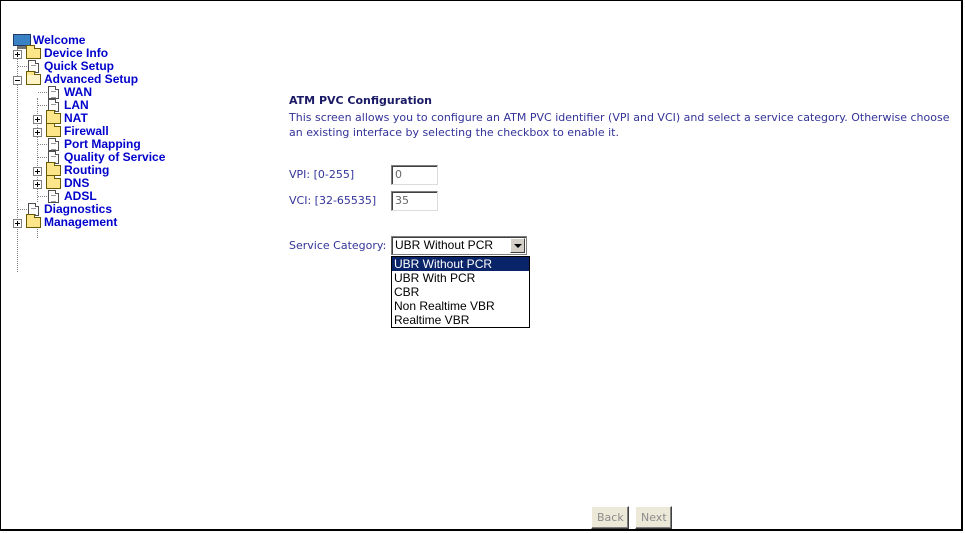 The height and width of the screenshot is (533, 965). I want to click on page-title: ATM PVC Configuration, so click(360, 100).